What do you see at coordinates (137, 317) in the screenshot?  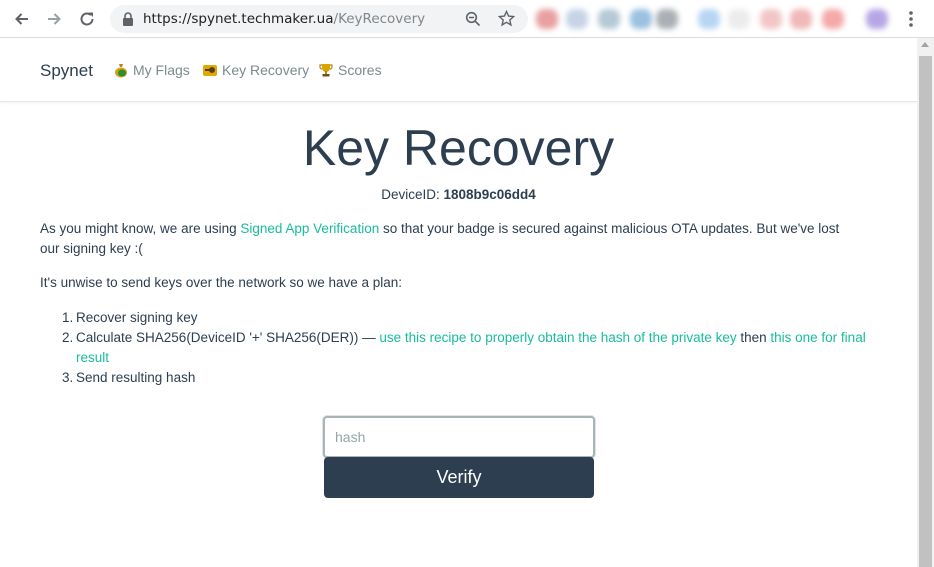 I see `step-text: Recover signing key` at bounding box center [137, 317].